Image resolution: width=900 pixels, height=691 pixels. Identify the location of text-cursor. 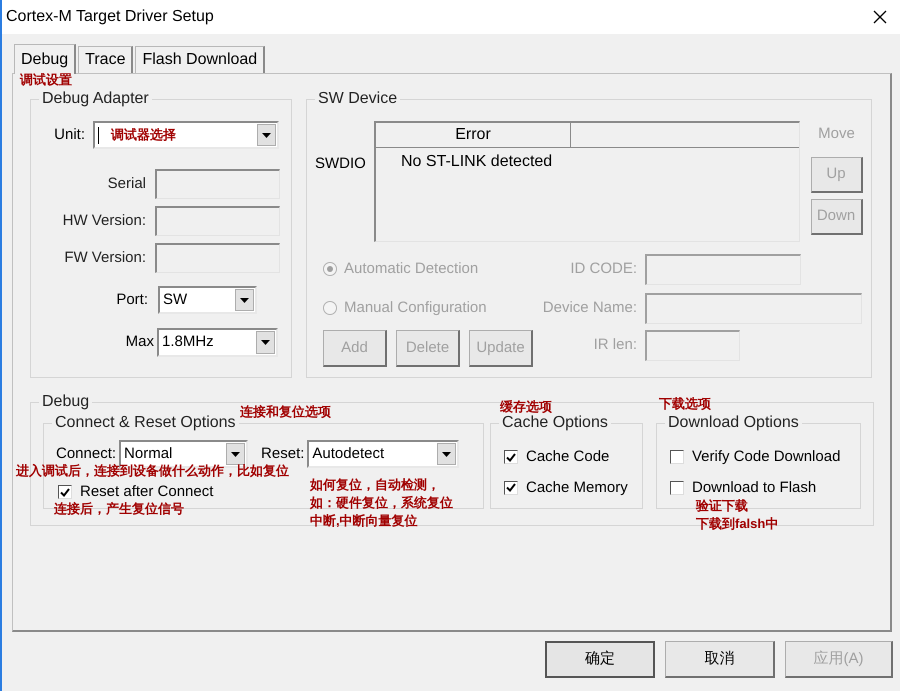
(98, 135).